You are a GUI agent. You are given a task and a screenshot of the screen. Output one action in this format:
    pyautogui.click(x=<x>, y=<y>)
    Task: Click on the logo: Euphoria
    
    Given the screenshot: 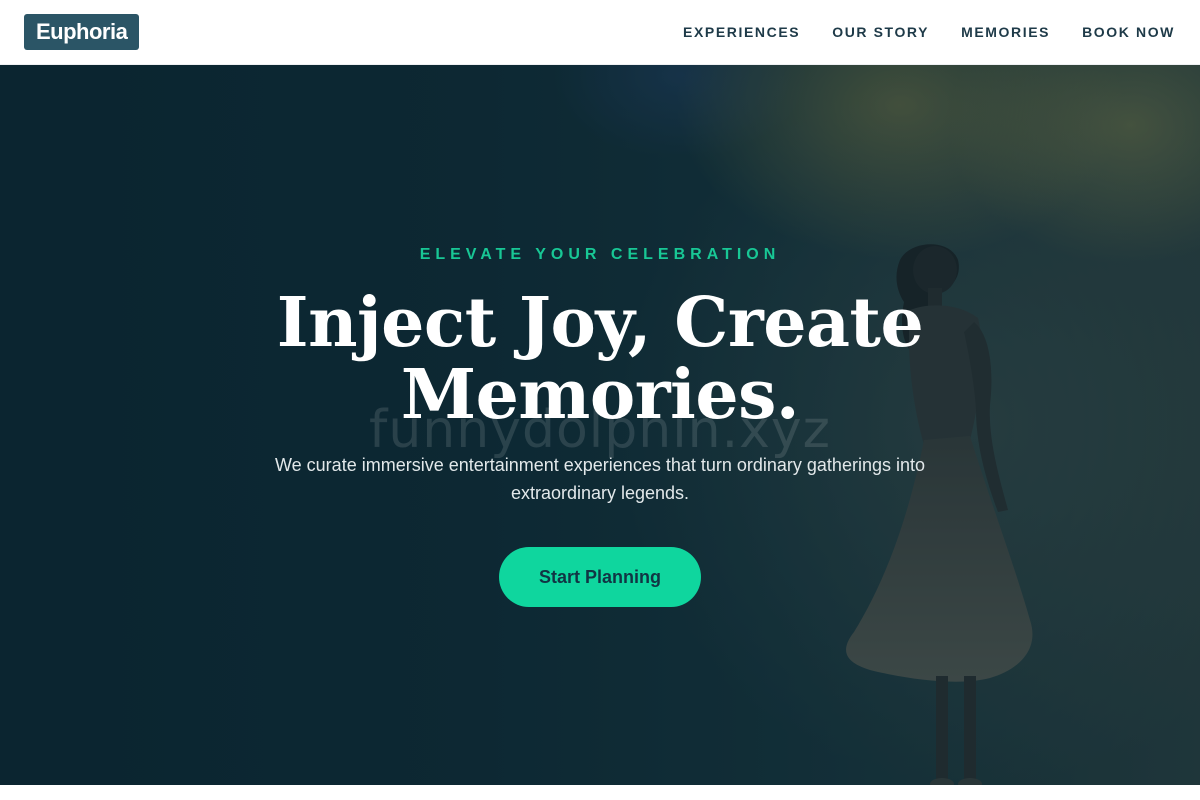 What is the action you would take?
    pyautogui.click(x=82, y=32)
    